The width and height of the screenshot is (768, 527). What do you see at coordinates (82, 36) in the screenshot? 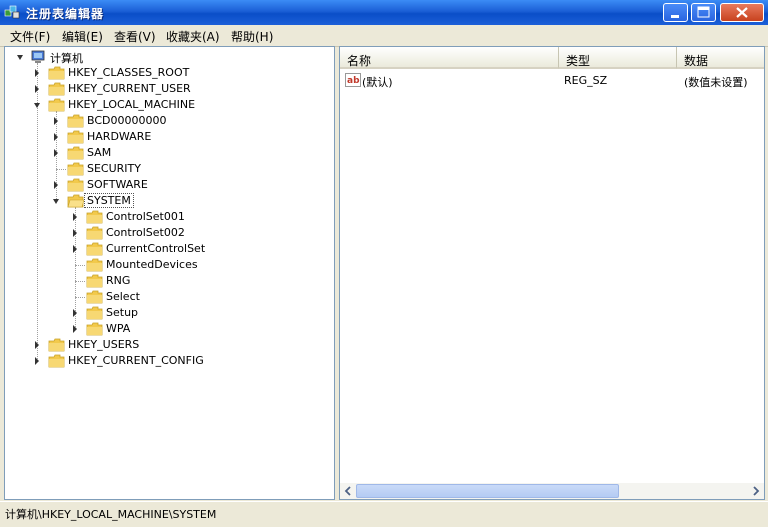
I see `menu-edit: 编辑(E)` at bounding box center [82, 36].